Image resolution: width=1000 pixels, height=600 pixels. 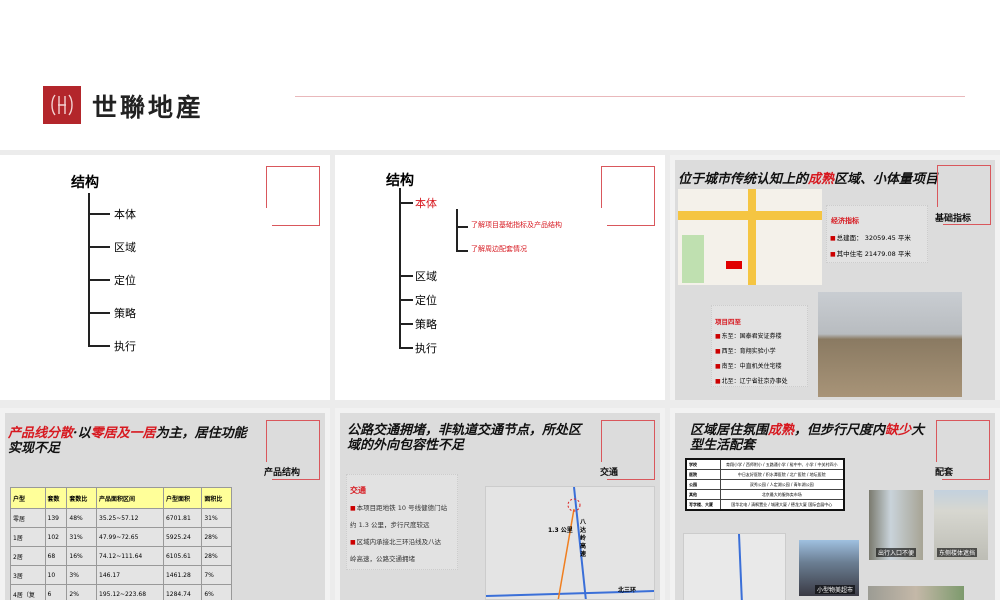 I want to click on table-cell: 102, so click(x=56, y=537).